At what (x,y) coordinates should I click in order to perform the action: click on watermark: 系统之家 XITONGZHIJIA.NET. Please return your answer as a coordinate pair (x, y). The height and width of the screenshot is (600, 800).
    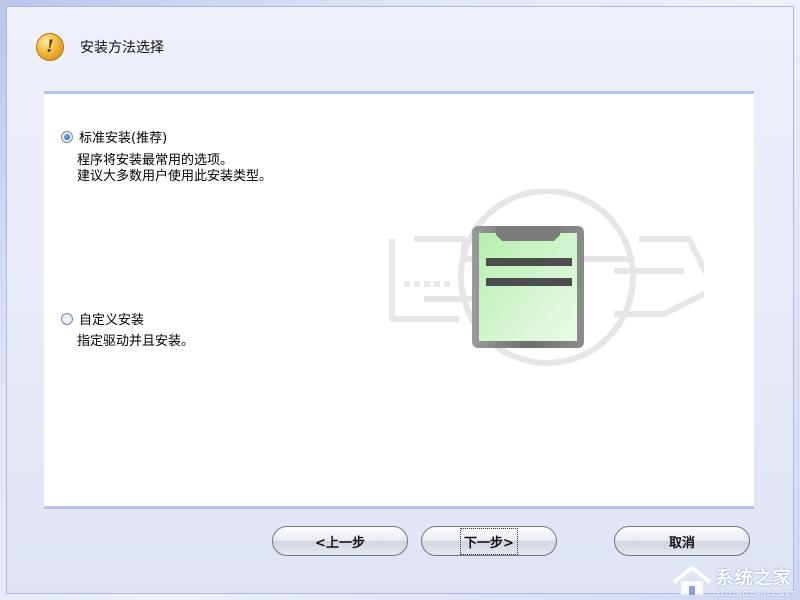
    Looking at the image, I should click on (733, 581).